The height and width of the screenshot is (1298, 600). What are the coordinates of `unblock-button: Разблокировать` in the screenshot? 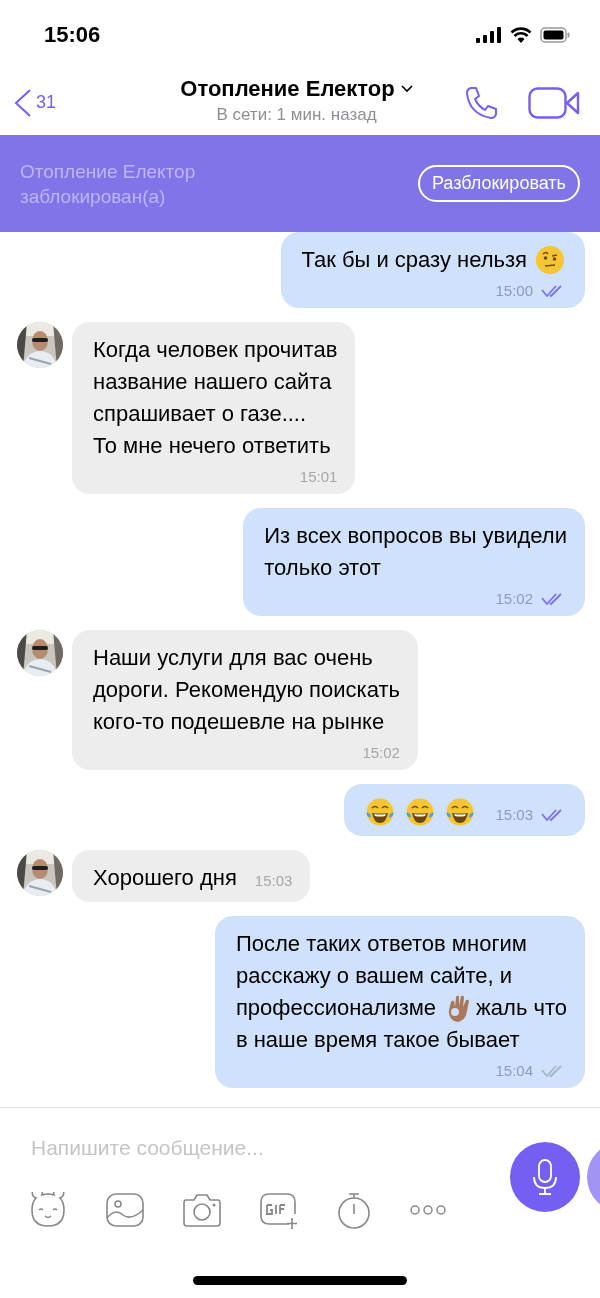 It's located at (498, 183).